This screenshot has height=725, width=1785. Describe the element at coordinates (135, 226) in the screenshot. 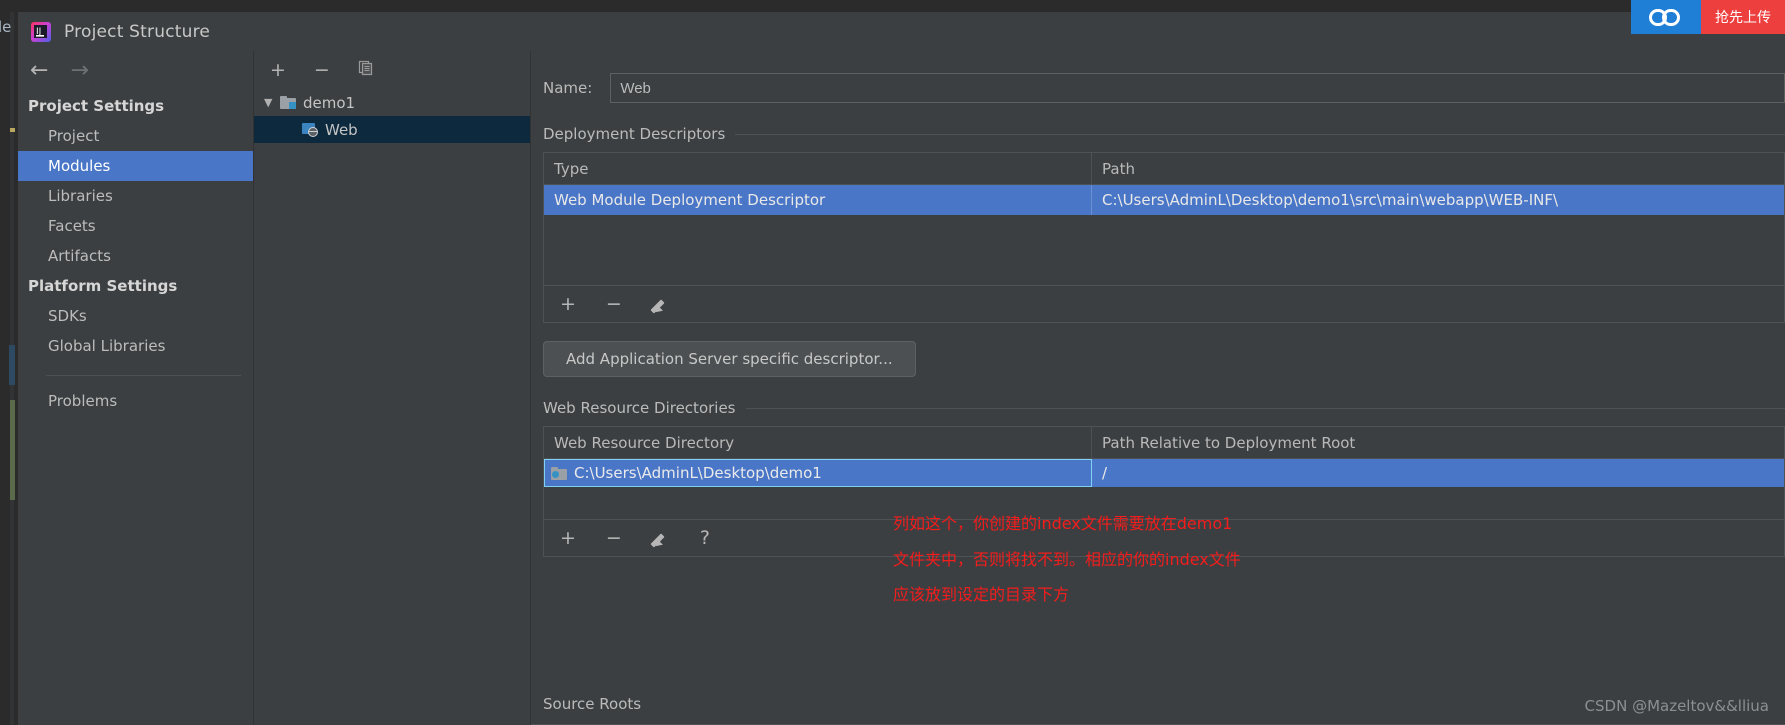

I see `sidebar-item-facets: Facets` at that location.